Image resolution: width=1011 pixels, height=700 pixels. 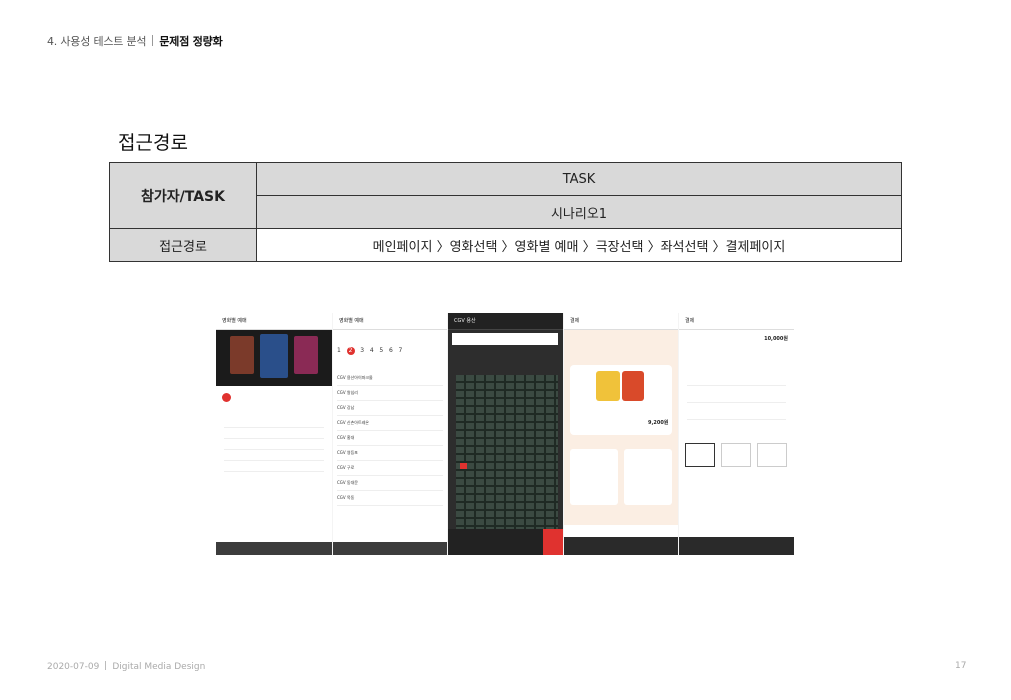 I want to click on screen3-title: CGV 용산, so click(x=505, y=321).